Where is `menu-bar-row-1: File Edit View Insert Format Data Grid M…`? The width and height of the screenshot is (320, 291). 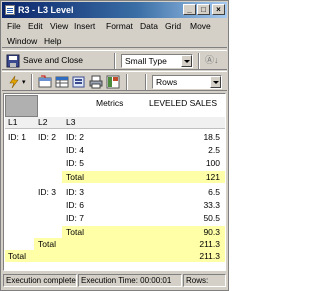
menu-bar-row-1: File Edit View Insert Format Data Grid M… is located at coordinates (114, 26).